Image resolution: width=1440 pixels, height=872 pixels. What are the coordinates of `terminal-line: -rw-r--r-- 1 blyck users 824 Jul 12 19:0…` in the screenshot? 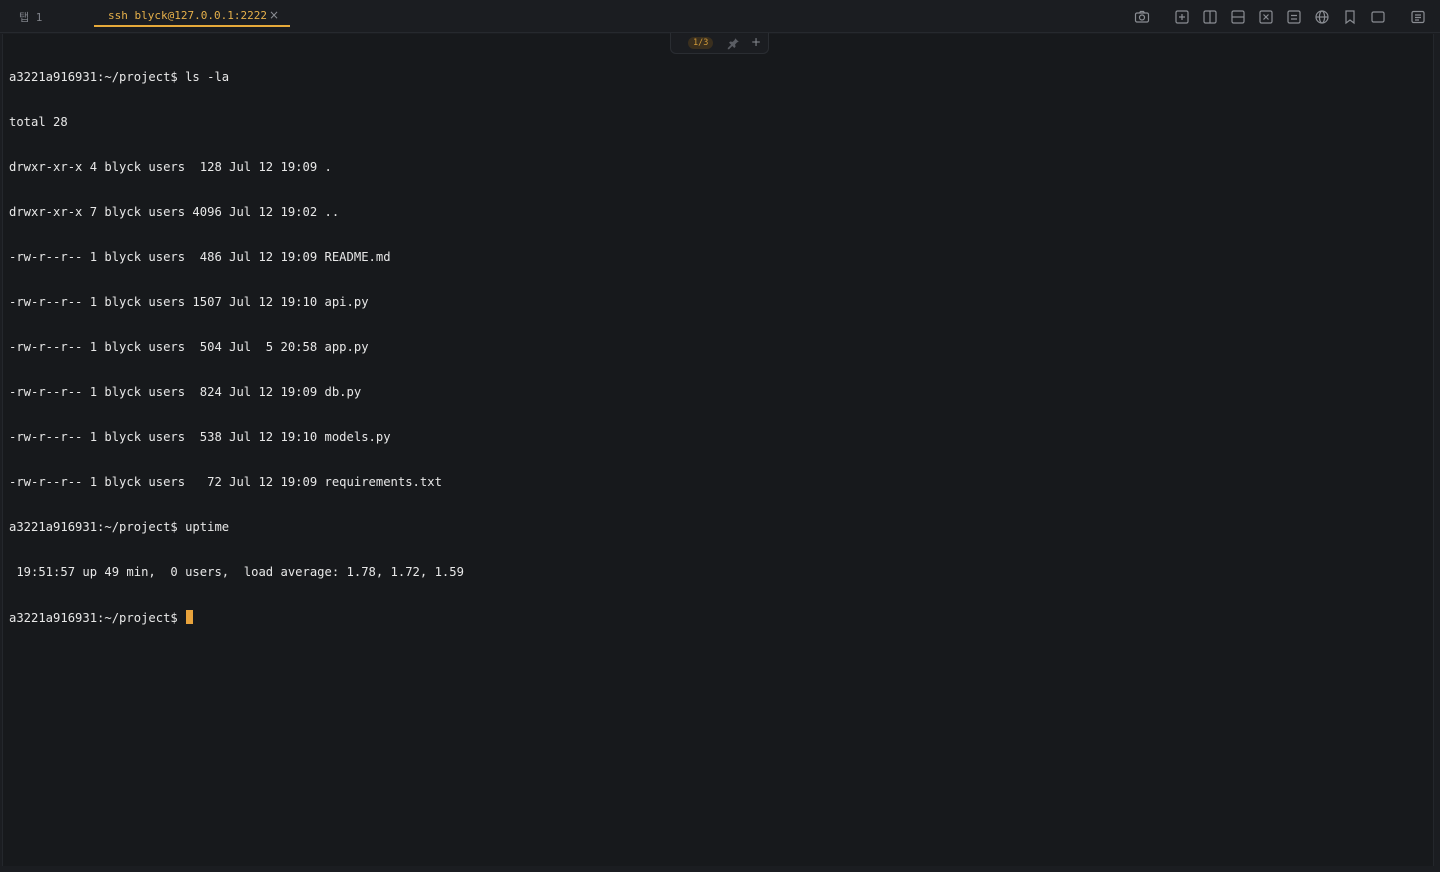 It's located at (185, 392).